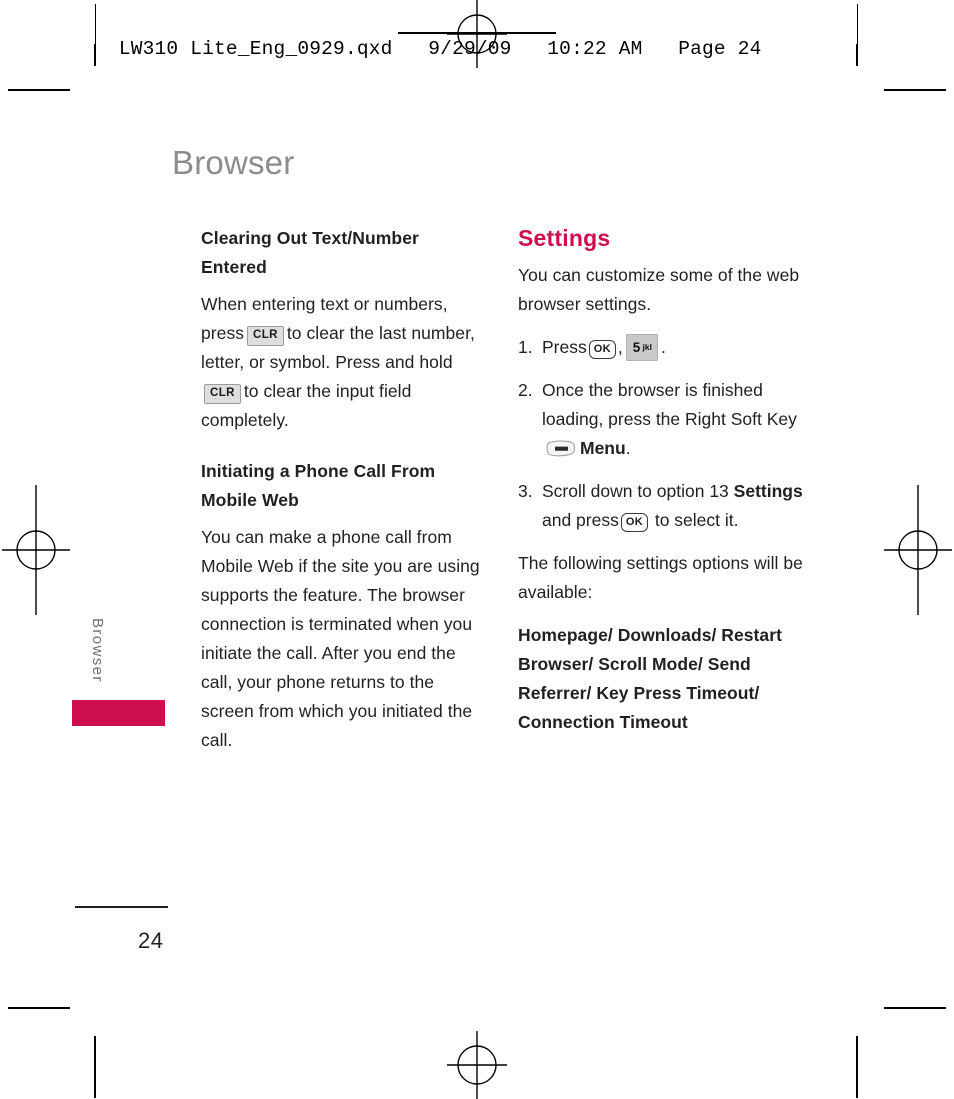 The height and width of the screenshot is (1099, 954). What do you see at coordinates (233, 162) in the screenshot?
I see `page-title: Browser` at bounding box center [233, 162].